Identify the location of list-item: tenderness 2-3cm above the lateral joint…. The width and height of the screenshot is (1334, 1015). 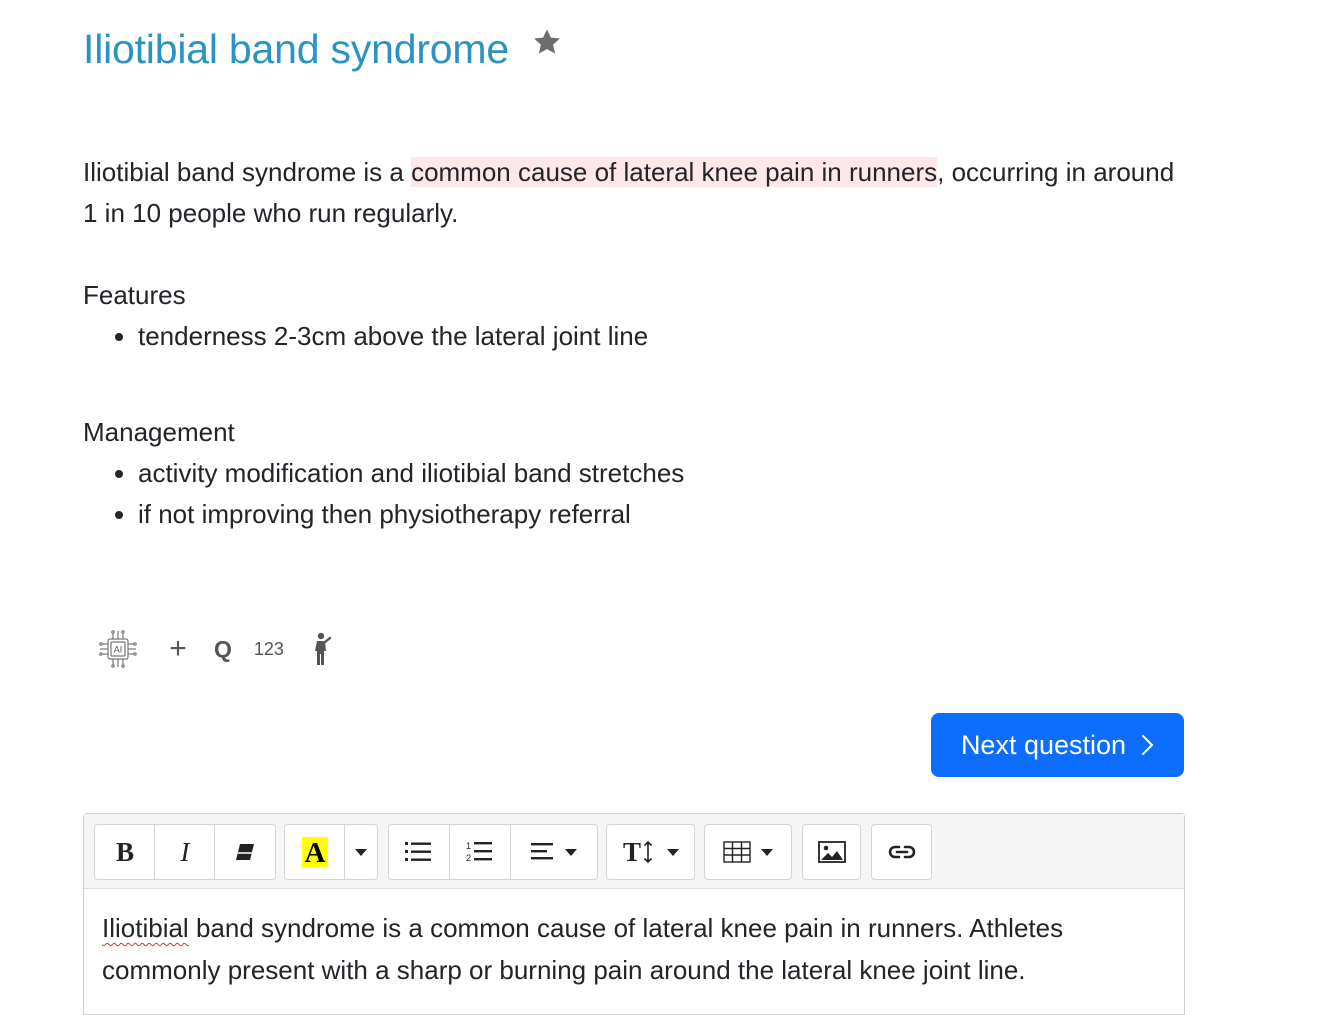
(665, 336).